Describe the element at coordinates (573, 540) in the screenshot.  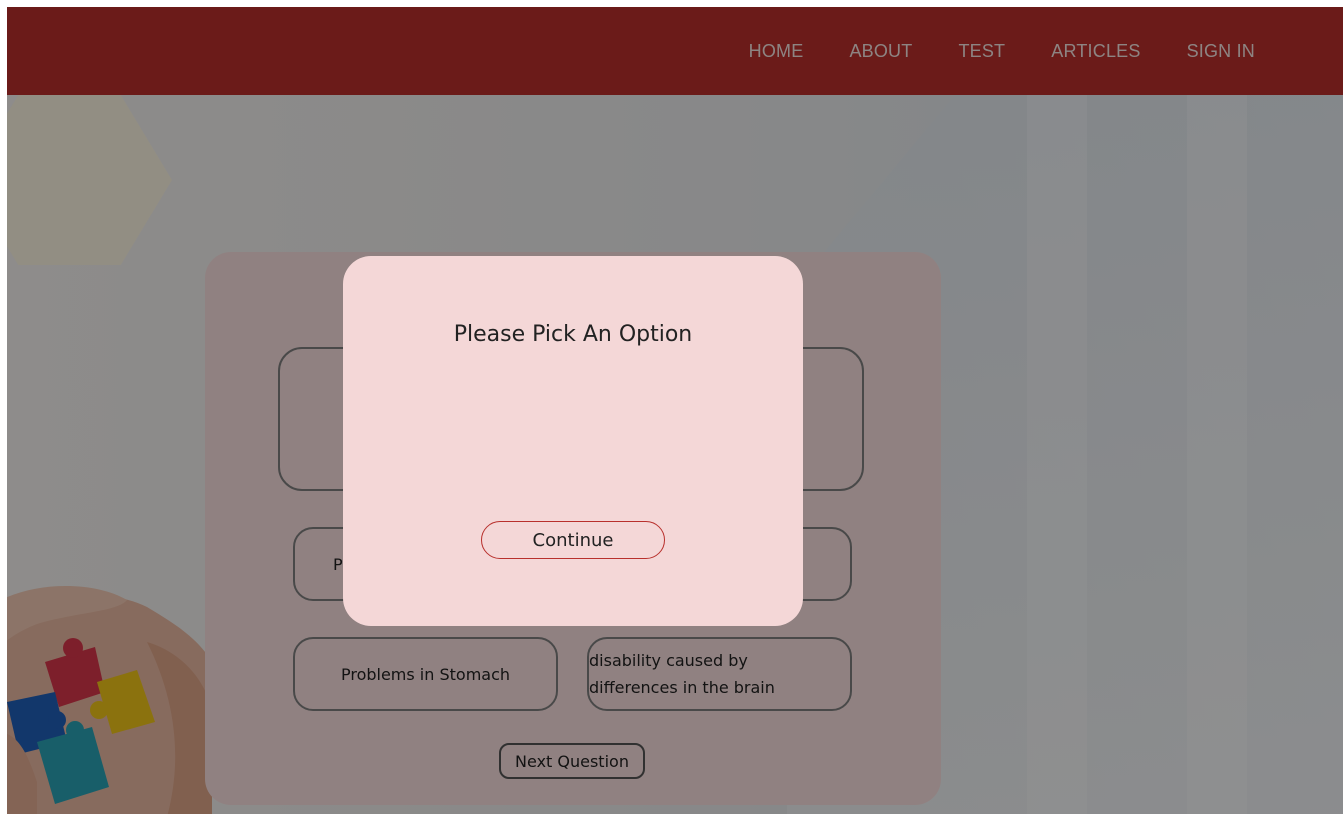
I see `continue-button: Continue` at that location.